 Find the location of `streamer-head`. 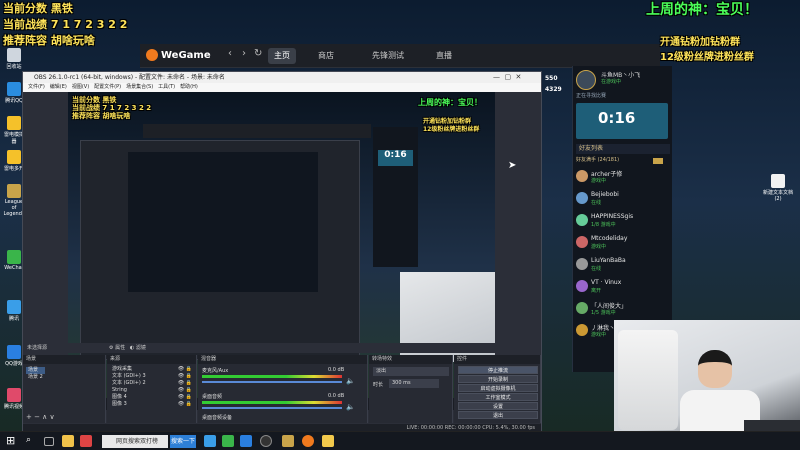

streamer-head is located at coordinates (715, 369).